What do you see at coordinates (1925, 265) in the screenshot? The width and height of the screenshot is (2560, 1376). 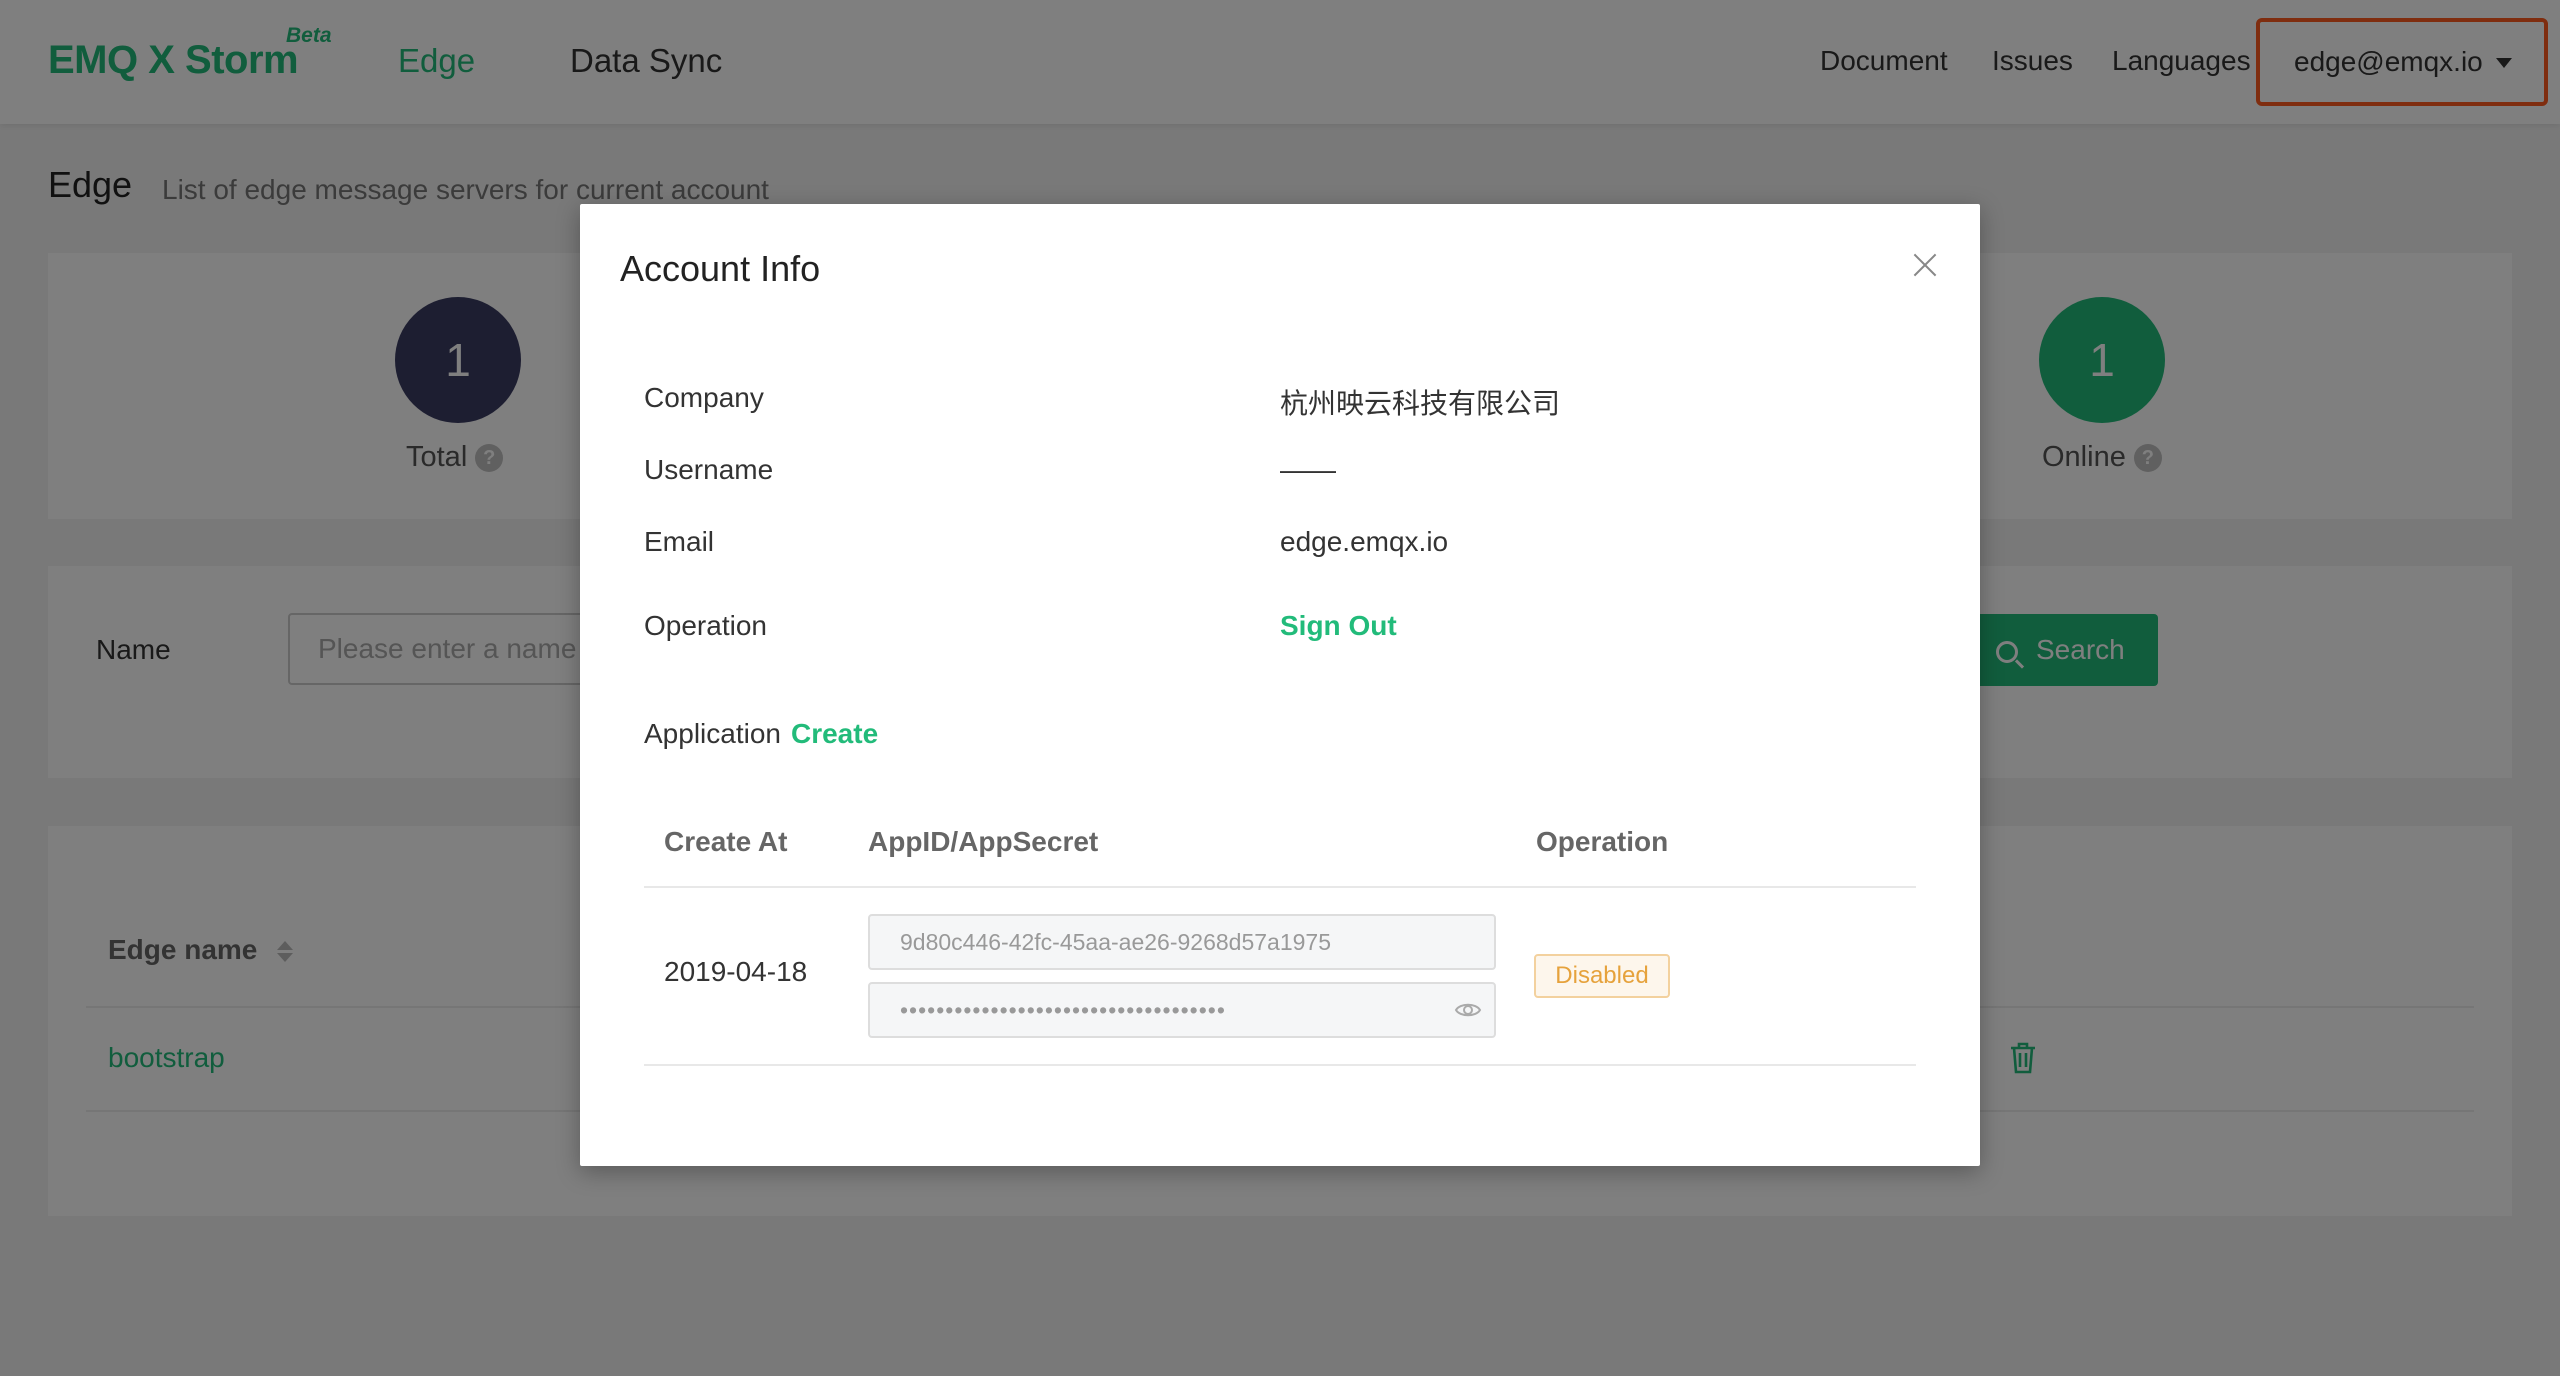 I see `close-icon` at bounding box center [1925, 265].